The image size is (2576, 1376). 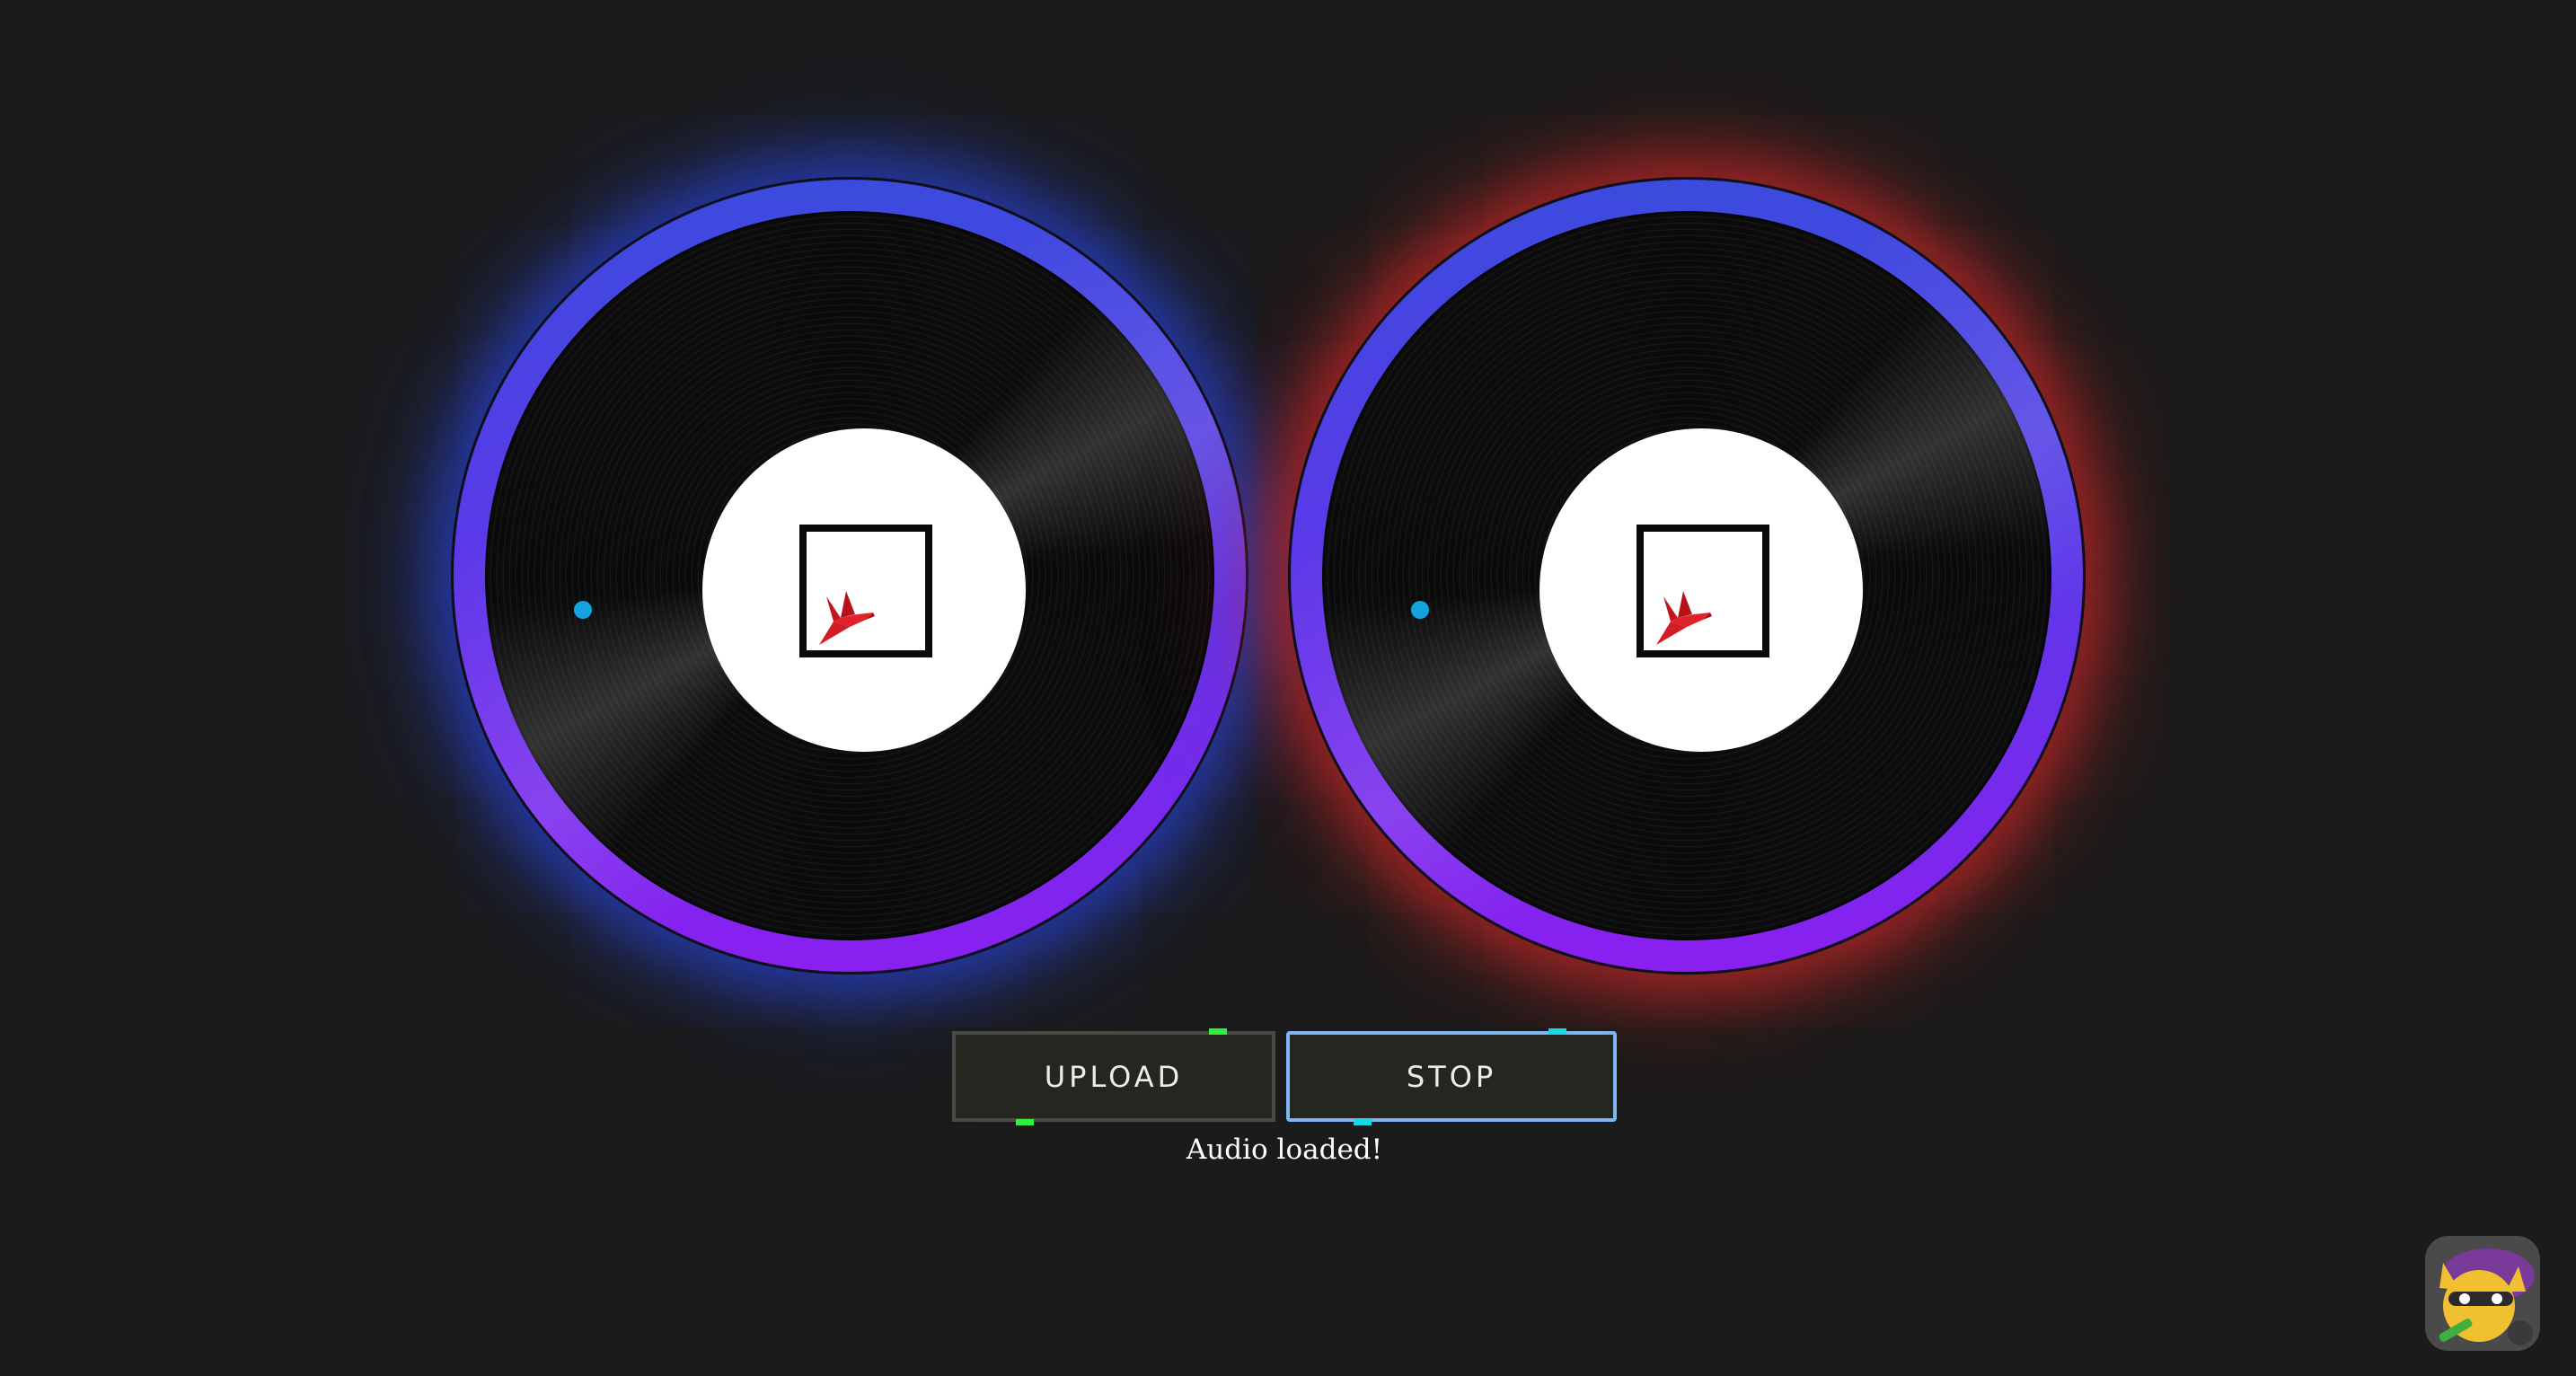 What do you see at coordinates (1363, 1122) in the screenshot?
I see `stop-bottom-indicator` at bounding box center [1363, 1122].